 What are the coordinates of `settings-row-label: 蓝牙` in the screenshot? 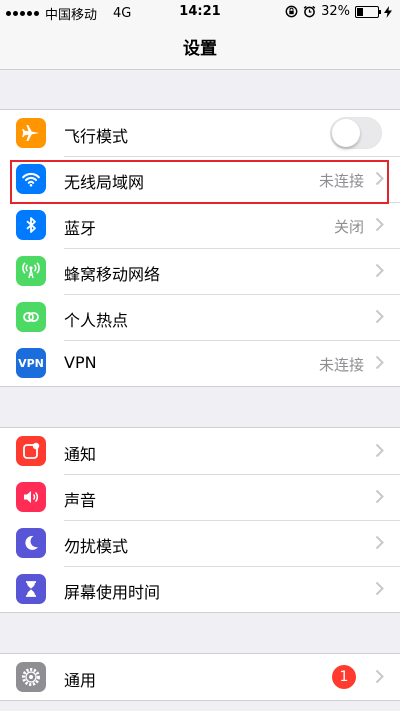 It's located at (80, 228).